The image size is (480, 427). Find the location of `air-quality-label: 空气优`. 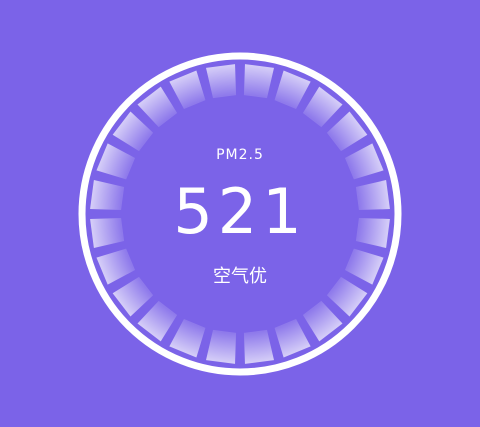

air-quality-label: 空气优 is located at coordinates (240, 276).